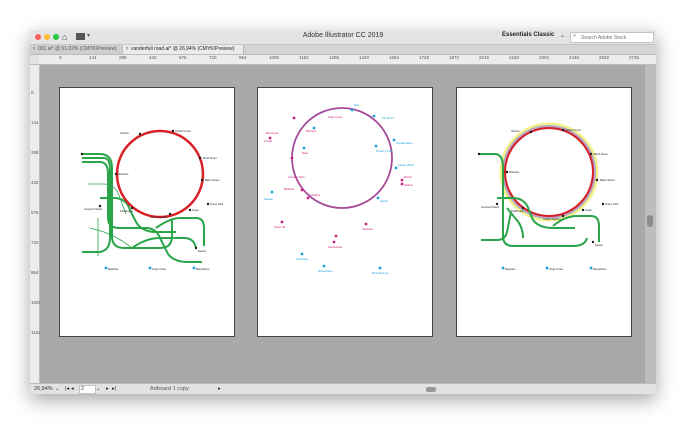 Image resolution: width=700 pixels, height=428 pixels. What do you see at coordinates (356, 105) in the screenshot?
I see `station-label: Bow` at bounding box center [356, 105].